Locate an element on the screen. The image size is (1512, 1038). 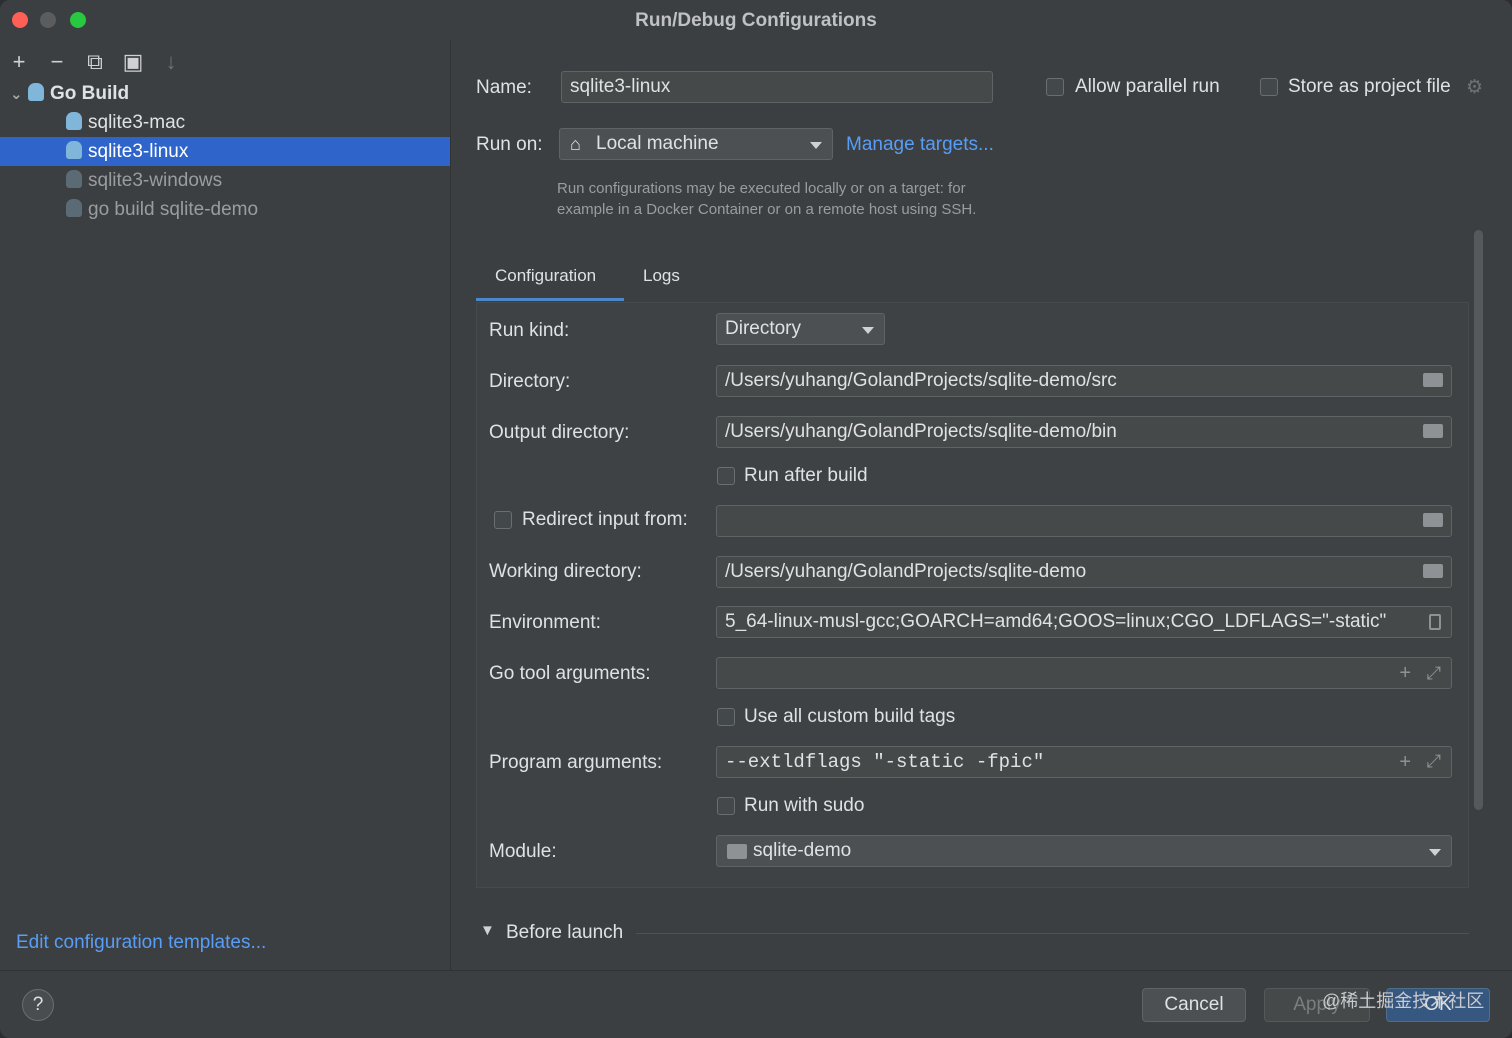
directory-label: Directory: is located at coordinates (530, 381).